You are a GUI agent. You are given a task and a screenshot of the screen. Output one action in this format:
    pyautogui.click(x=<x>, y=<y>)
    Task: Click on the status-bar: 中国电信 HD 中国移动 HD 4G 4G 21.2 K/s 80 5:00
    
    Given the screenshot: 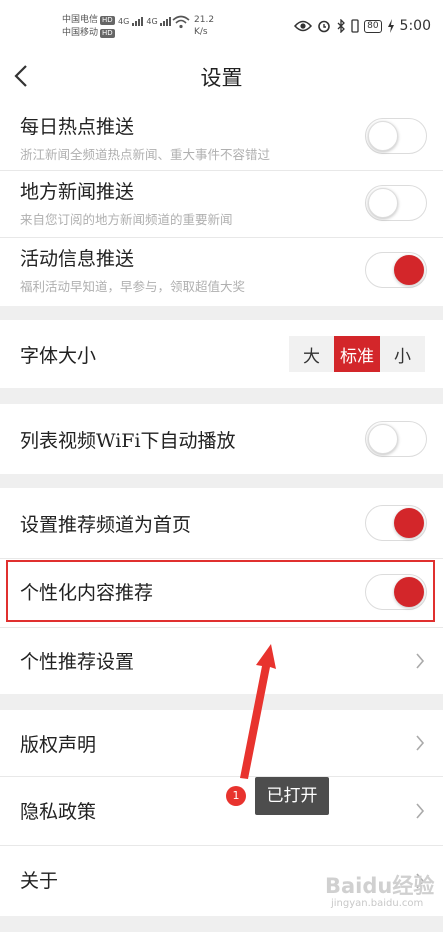 What is the action you would take?
    pyautogui.click(x=221, y=26)
    